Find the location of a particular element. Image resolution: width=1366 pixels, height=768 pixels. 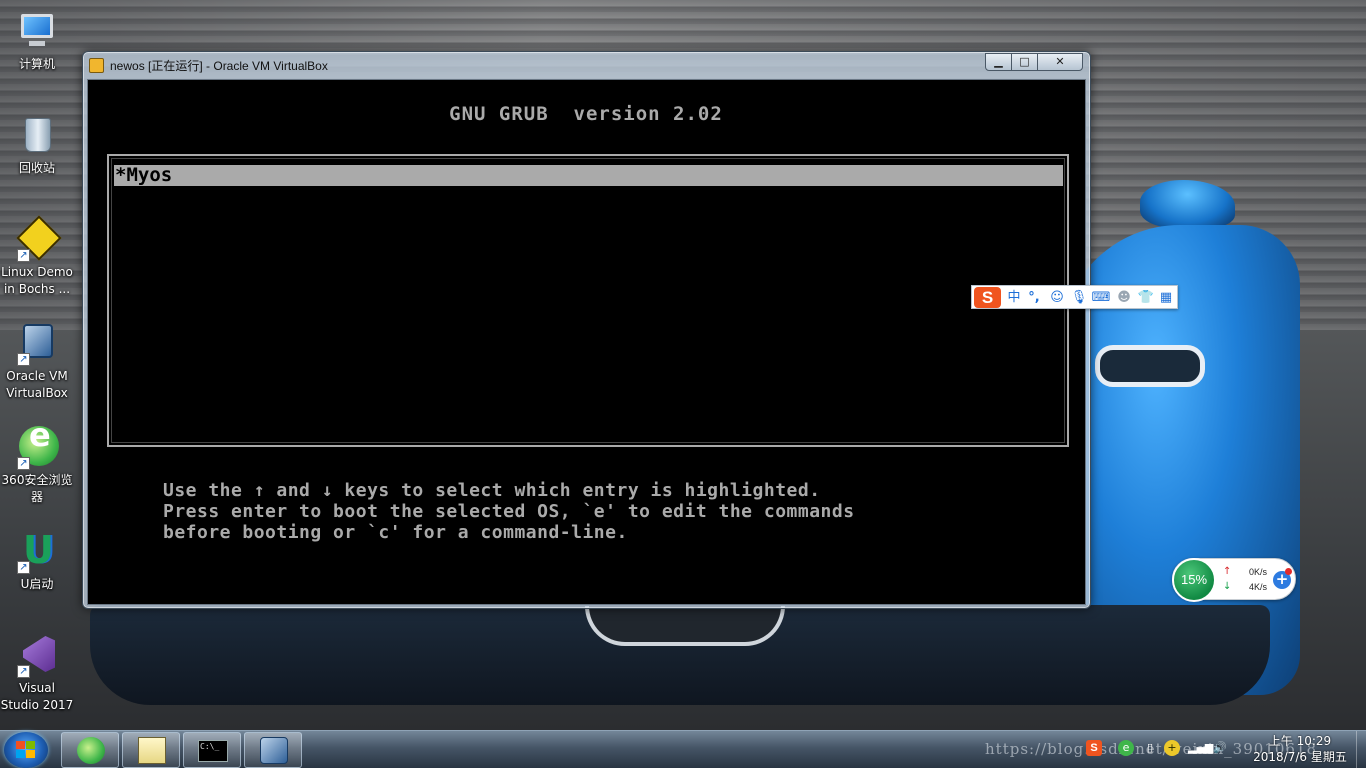

minimize-button: ▁ is located at coordinates (998, 62).